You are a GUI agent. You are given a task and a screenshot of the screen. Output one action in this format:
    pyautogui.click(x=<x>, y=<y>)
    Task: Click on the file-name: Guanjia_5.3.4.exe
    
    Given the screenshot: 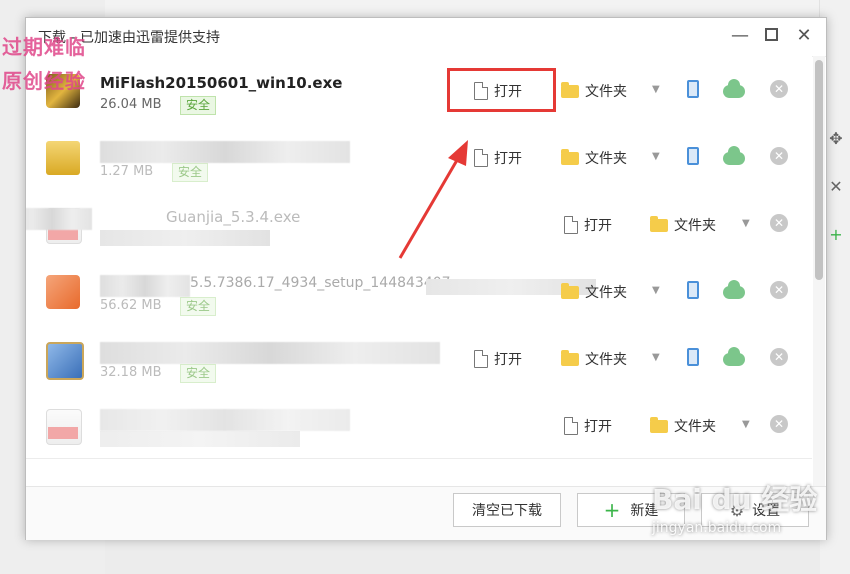 What is the action you would take?
    pyautogui.click(x=233, y=217)
    